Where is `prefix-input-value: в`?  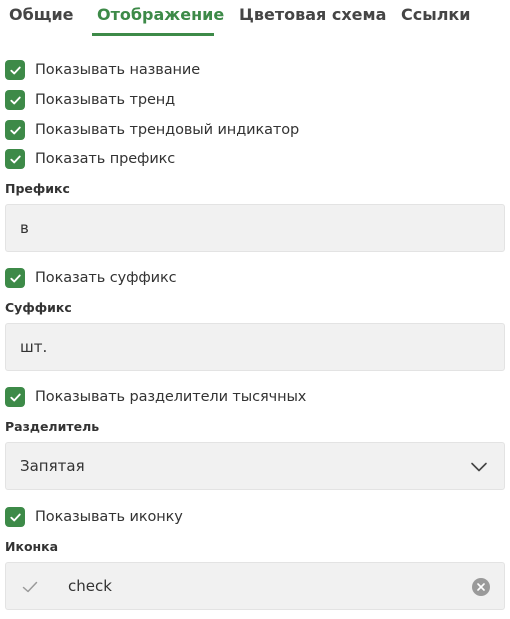
prefix-input-value: в is located at coordinates (24, 228).